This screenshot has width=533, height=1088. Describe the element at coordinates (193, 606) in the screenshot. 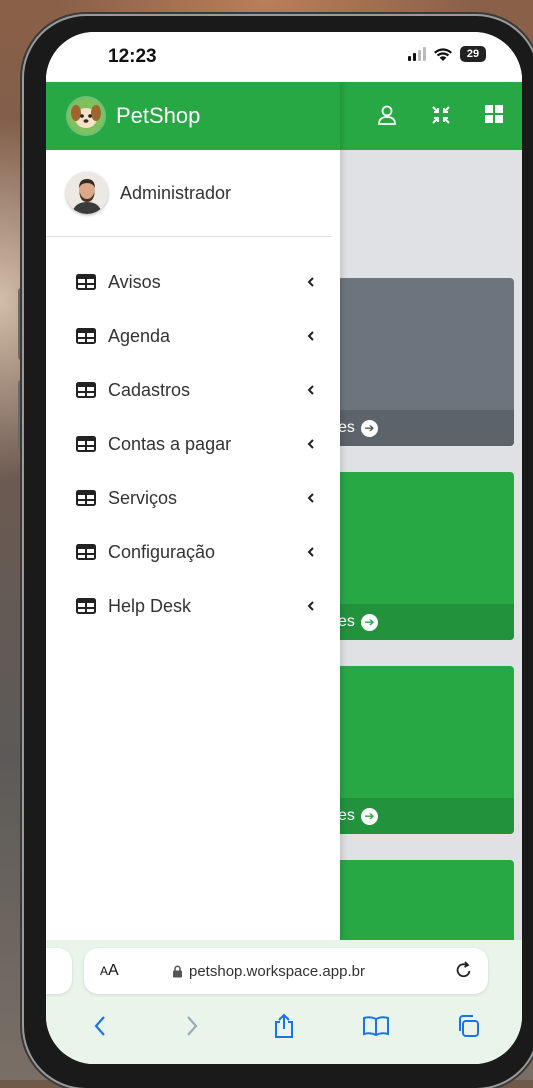

I see `sidebar-item-help-desk: Help Desk` at that location.